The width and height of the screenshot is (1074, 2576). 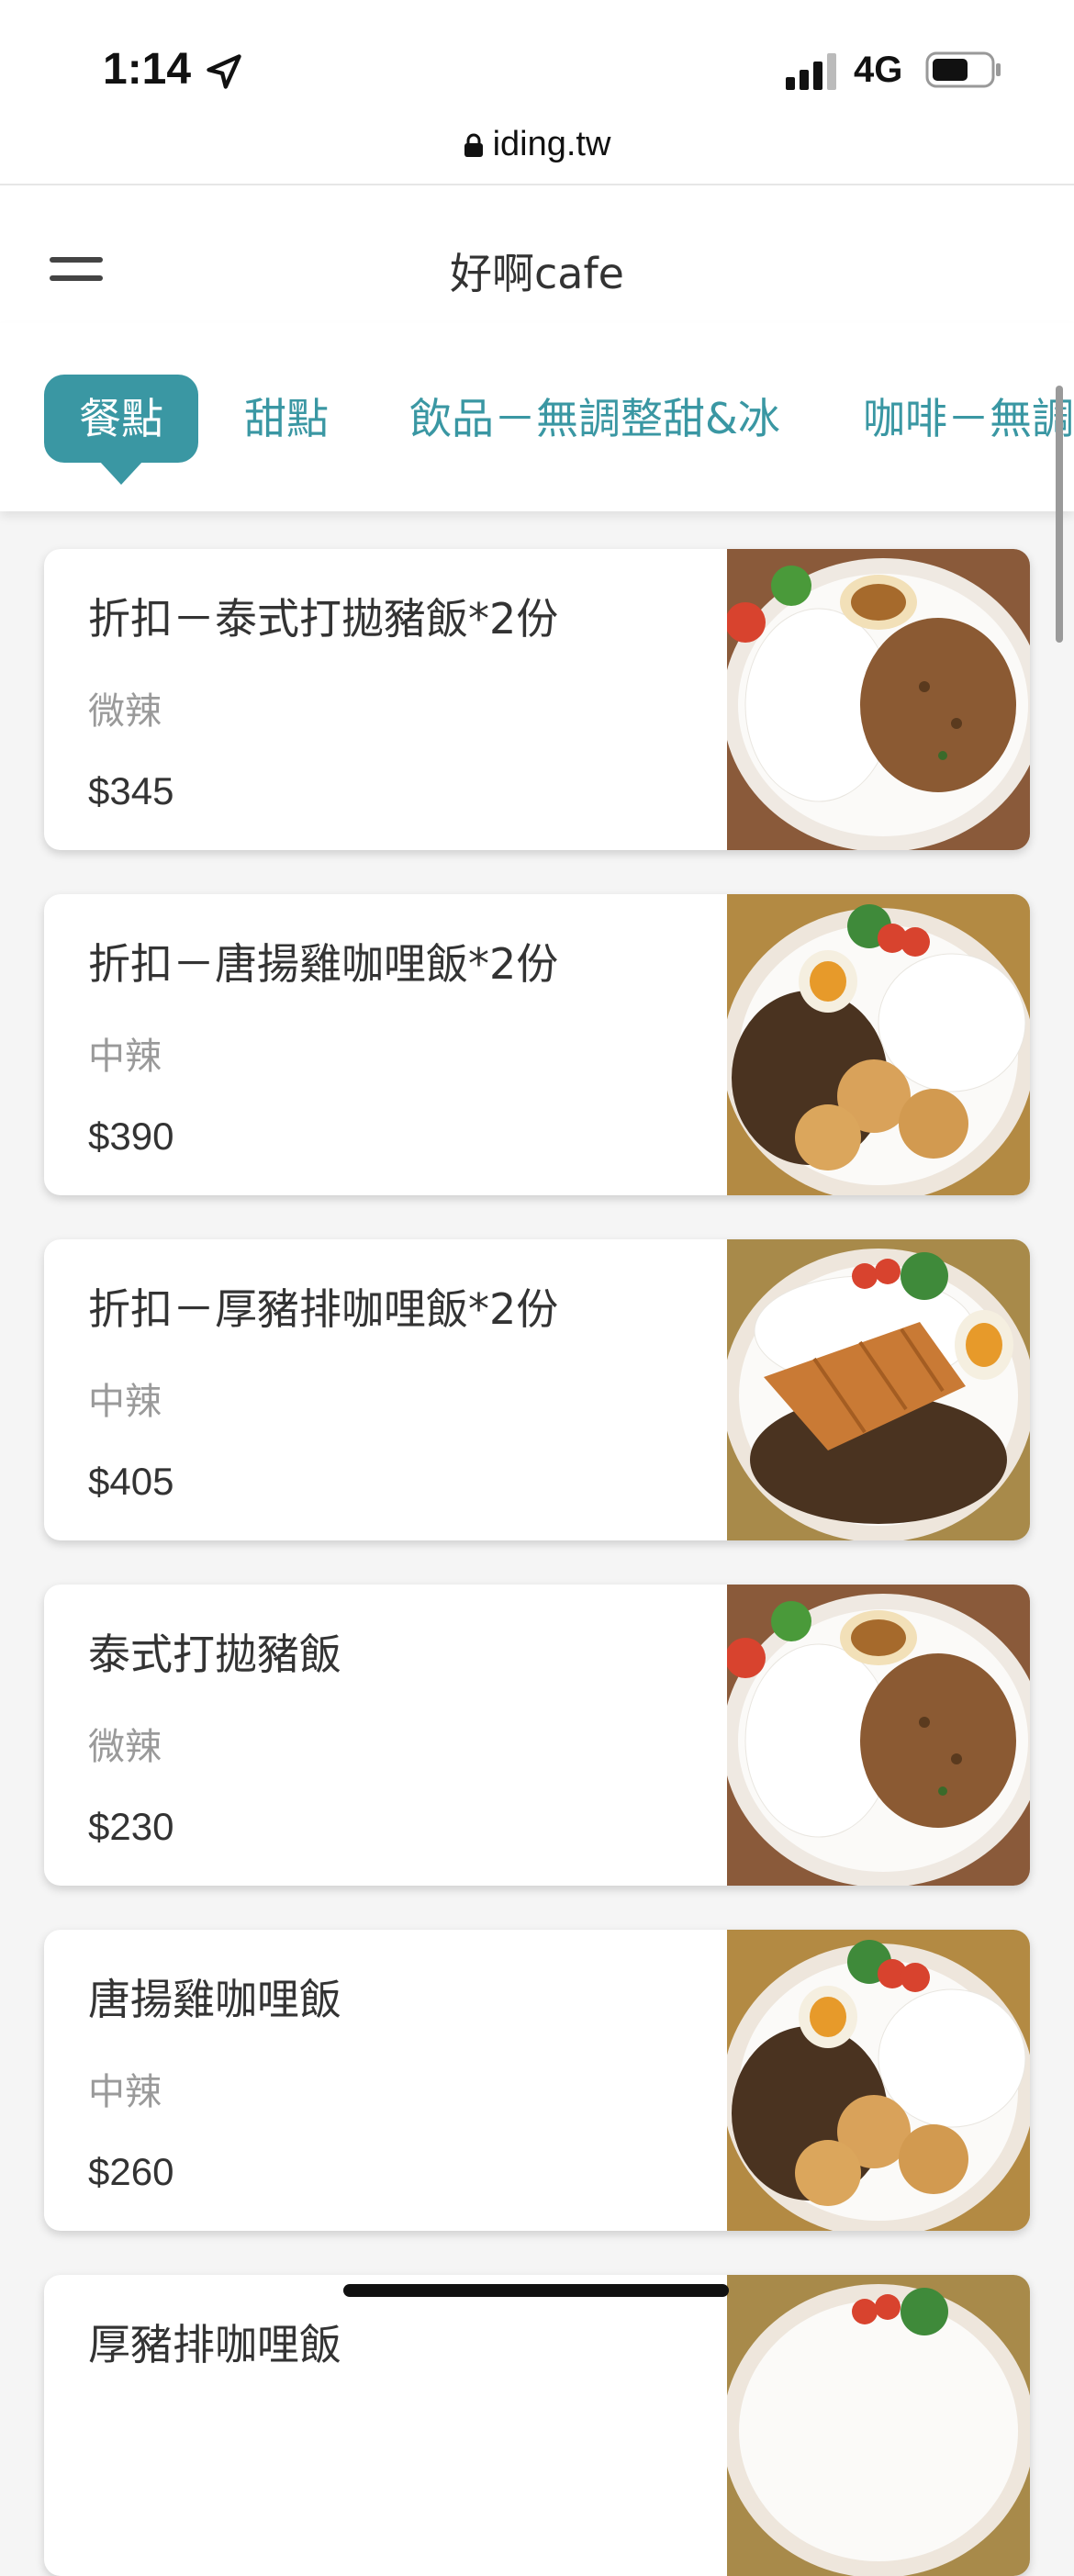 What do you see at coordinates (963, 69) in the screenshot?
I see `battery-icon` at bounding box center [963, 69].